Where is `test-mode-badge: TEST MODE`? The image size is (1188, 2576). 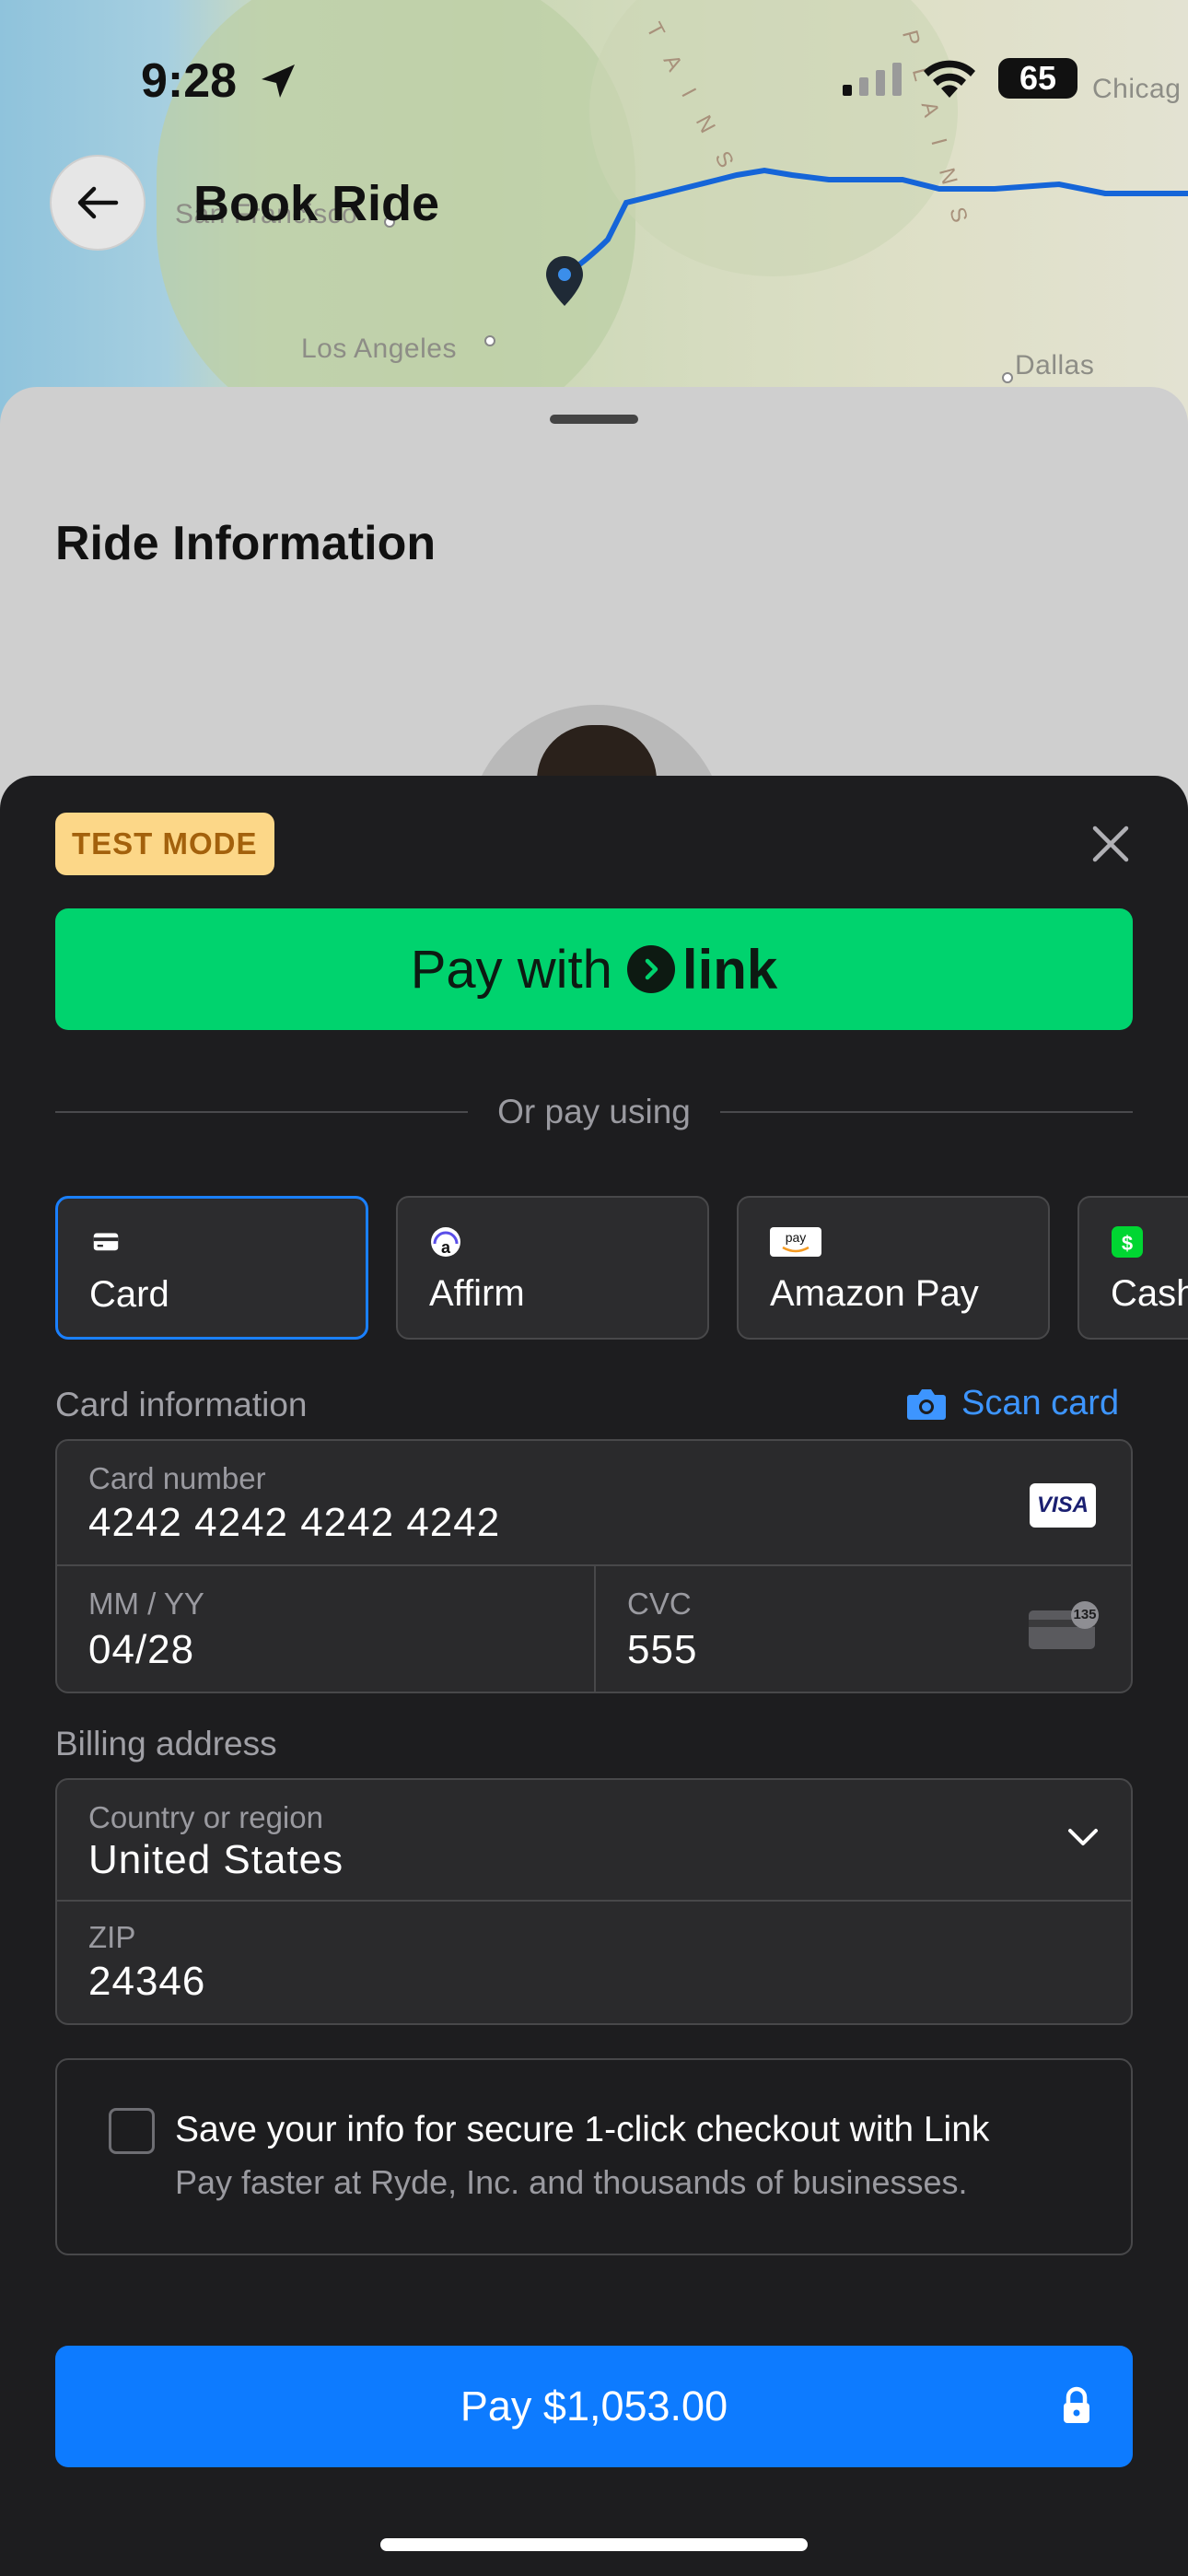
test-mode-badge: TEST MODE is located at coordinates (164, 844).